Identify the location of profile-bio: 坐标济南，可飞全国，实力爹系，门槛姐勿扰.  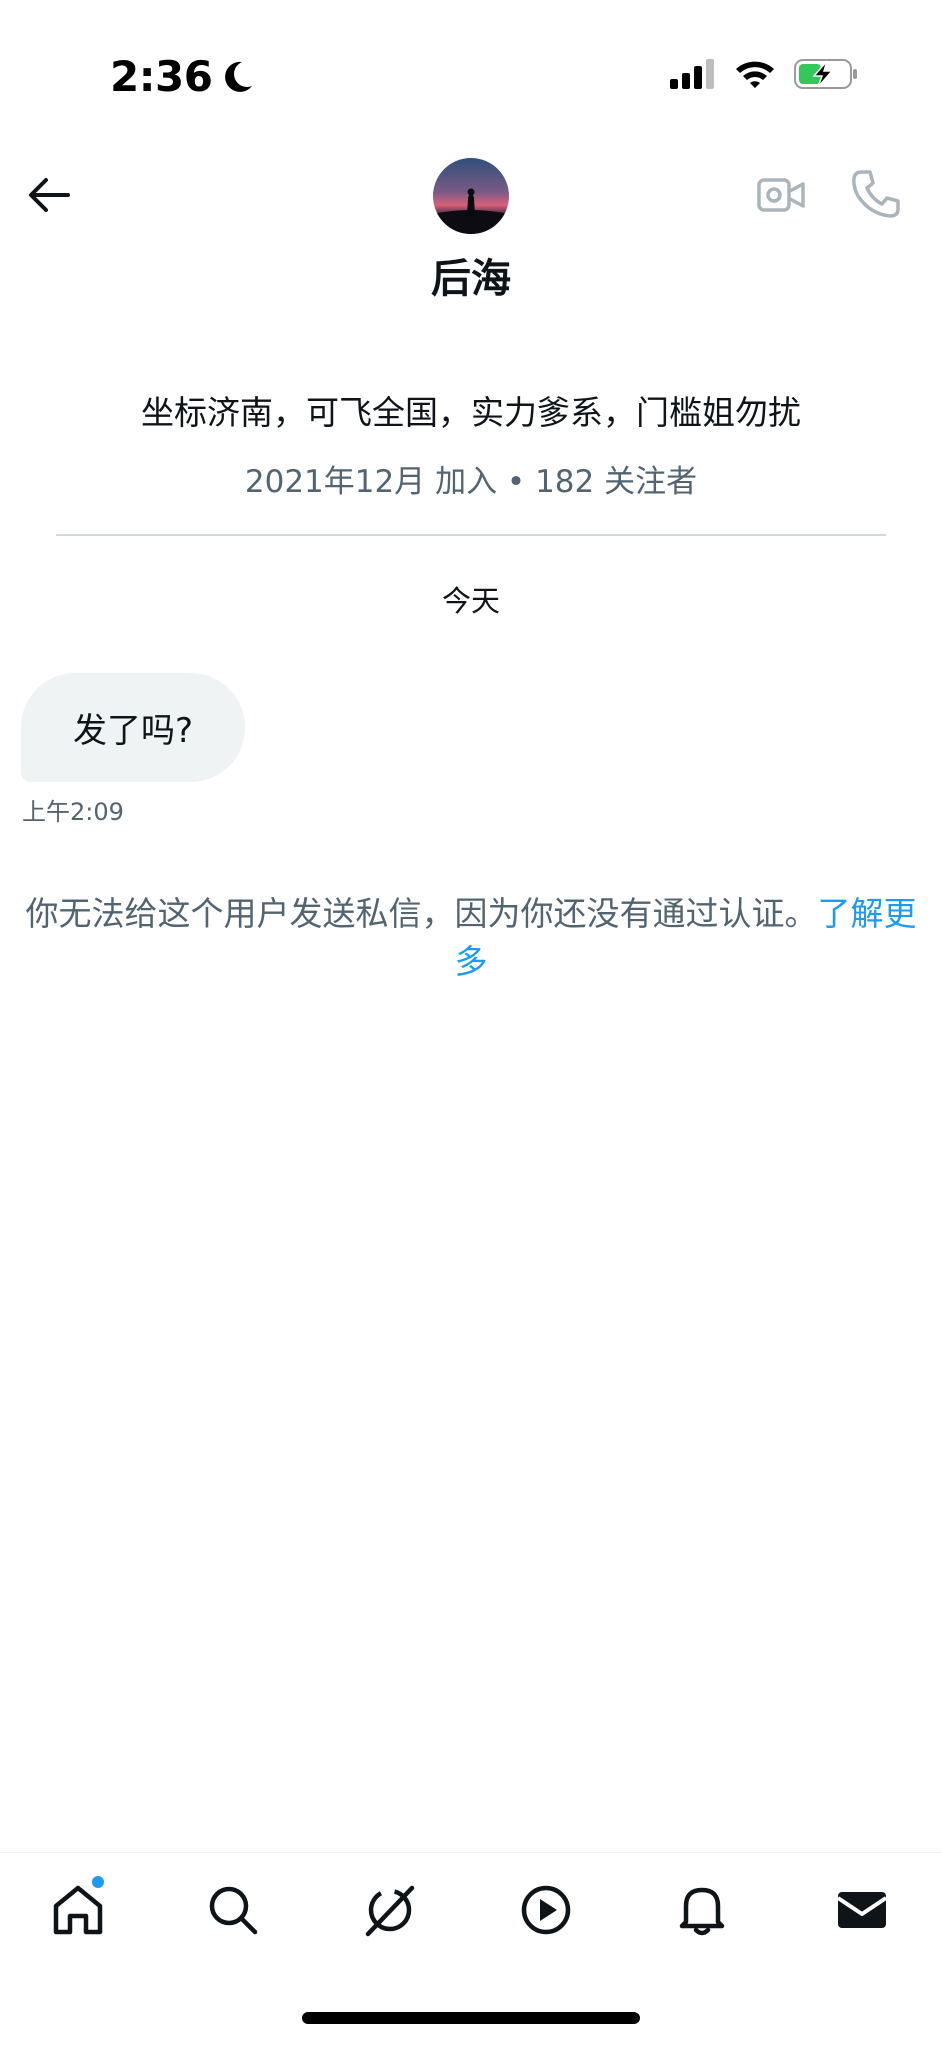
(471, 412).